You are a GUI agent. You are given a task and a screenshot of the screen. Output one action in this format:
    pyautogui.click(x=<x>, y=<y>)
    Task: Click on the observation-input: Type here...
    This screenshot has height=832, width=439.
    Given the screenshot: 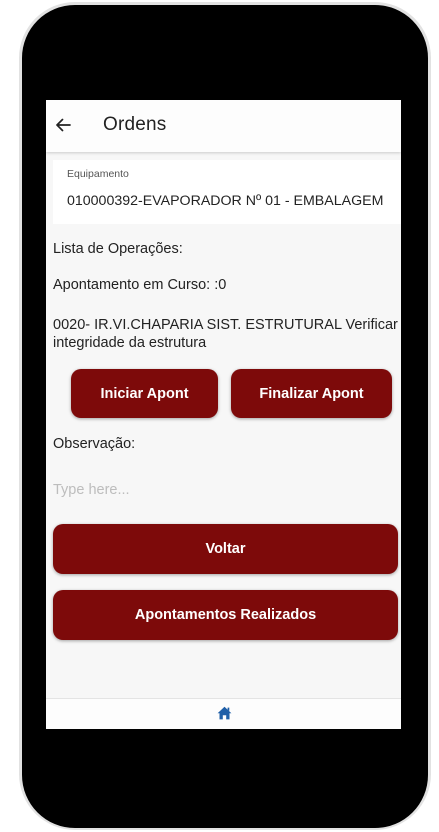 What is the action you would take?
    pyautogui.click(x=91, y=490)
    